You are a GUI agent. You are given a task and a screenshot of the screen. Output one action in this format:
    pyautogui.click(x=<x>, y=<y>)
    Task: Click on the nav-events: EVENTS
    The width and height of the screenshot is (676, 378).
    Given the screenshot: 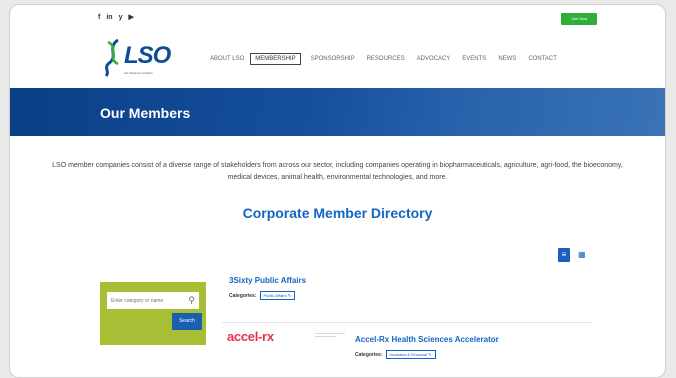 What is the action you would take?
    pyautogui.click(x=474, y=59)
    